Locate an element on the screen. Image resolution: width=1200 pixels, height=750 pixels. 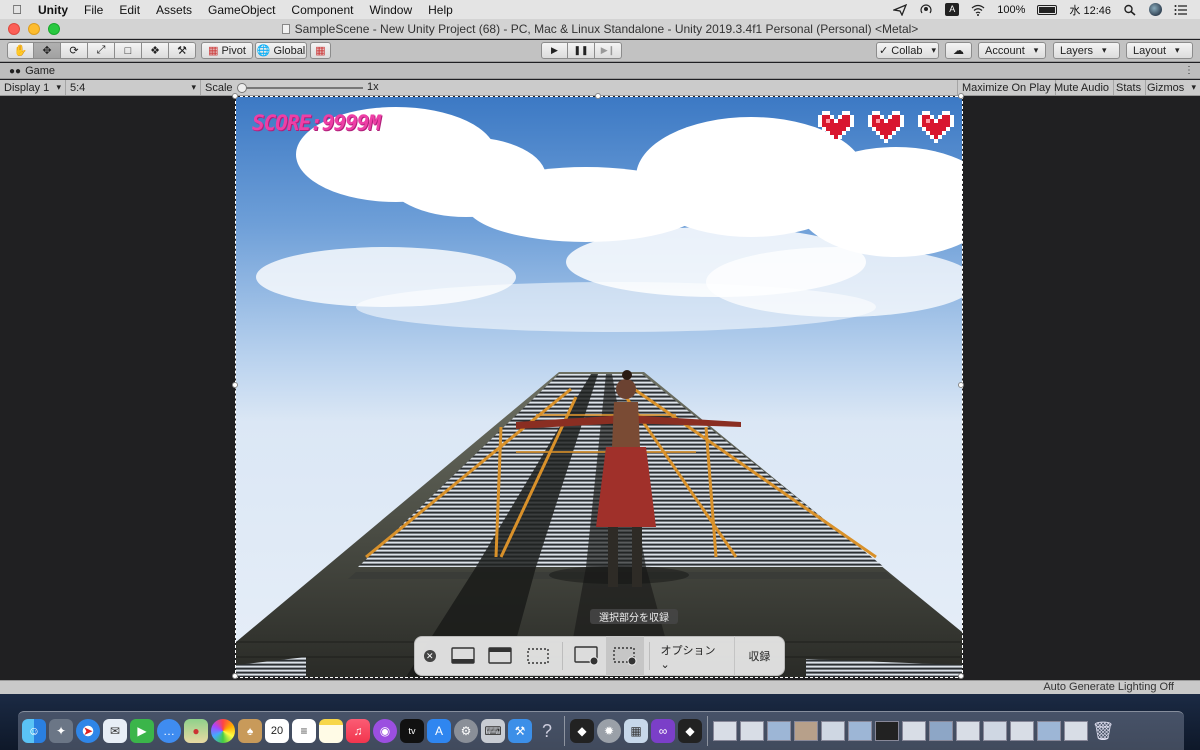
record-screen-icon is located at coordinates (587, 656).